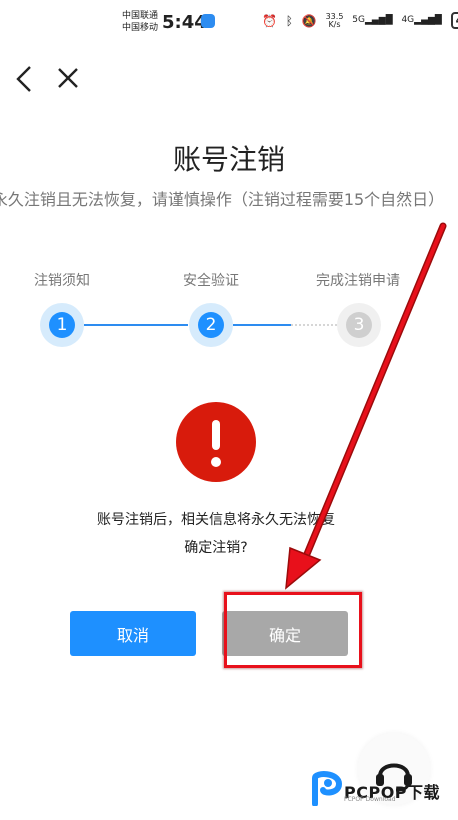 The width and height of the screenshot is (458, 820). What do you see at coordinates (208, 21) in the screenshot?
I see `message-app-icon` at bounding box center [208, 21].